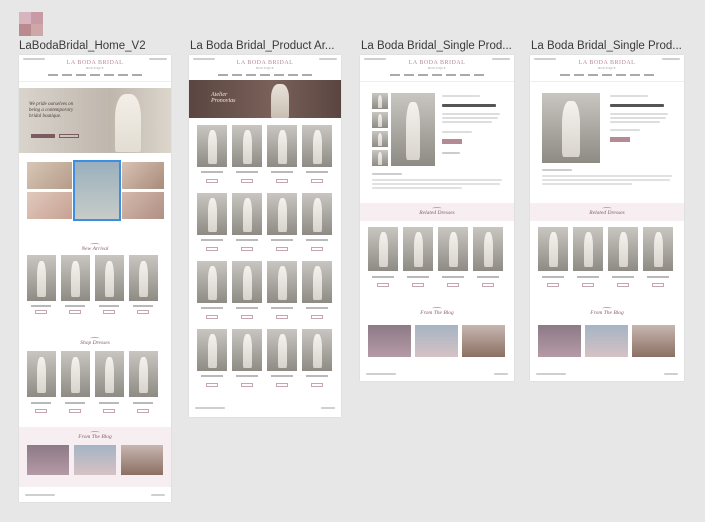 The image size is (705, 522). Describe the element at coordinates (265, 99) in the screenshot. I see `archive-banner: Atelier Pronovias` at that location.